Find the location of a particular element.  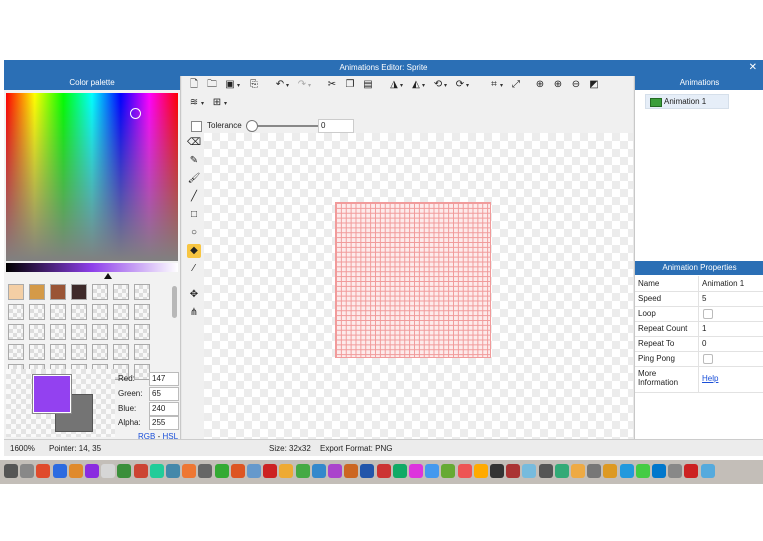

cut-icon: ✂ is located at coordinates (332, 85).